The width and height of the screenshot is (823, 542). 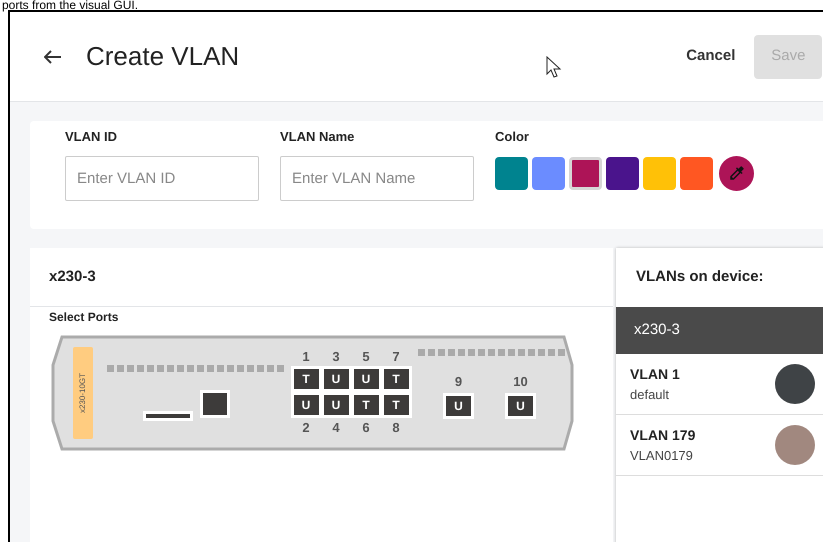 What do you see at coordinates (83, 316) in the screenshot?
I see `select-ports-label: Select Ports` at bounding box center [83, 316].